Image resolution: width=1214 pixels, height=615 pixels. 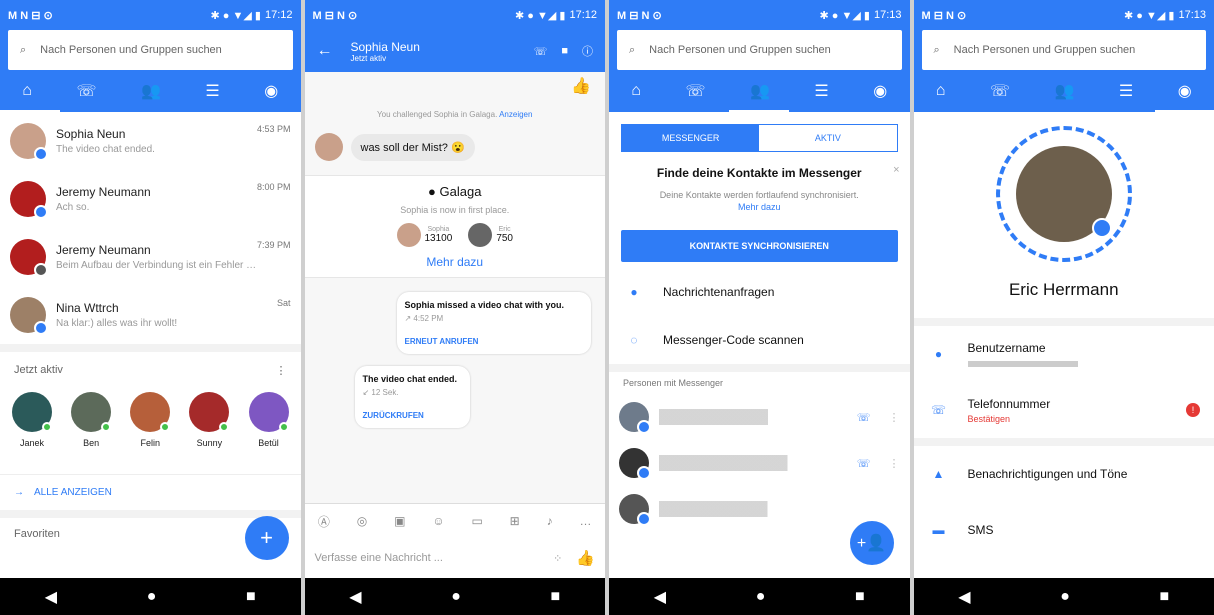 What do you see at coordinates (896, 170) in the screenshot?
I see `close-icon: ×` at bounding box center [896, 170].